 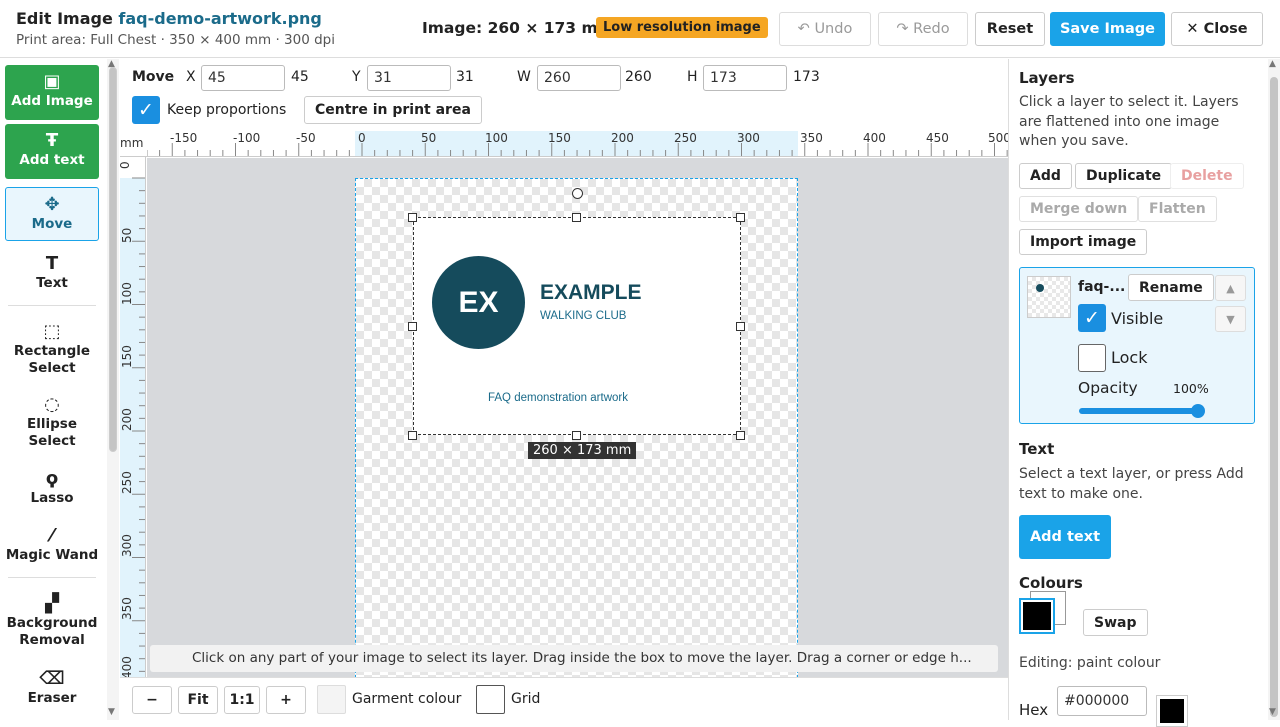 What do you see at coordinates (242, 700) in the screenshot?
I see `actual-size-button: 1:1` at bounding box center [242, 700].